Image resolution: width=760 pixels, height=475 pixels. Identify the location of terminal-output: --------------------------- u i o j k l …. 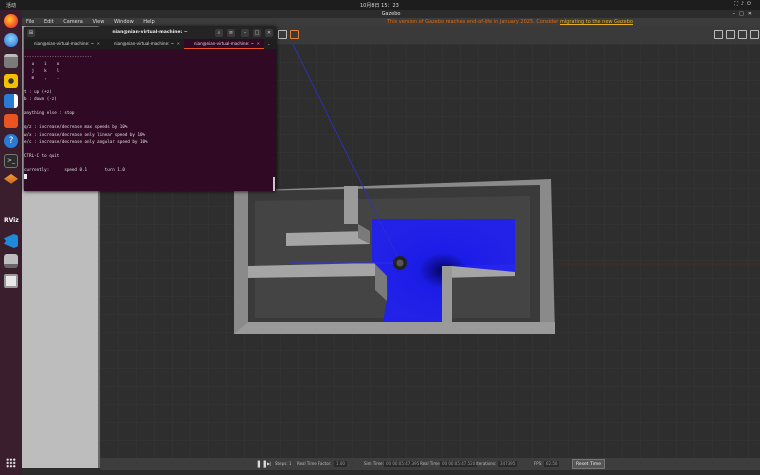
(148, 121).